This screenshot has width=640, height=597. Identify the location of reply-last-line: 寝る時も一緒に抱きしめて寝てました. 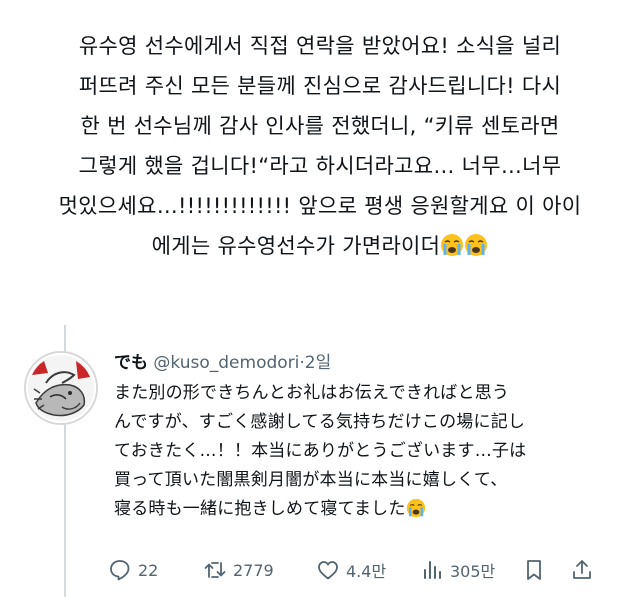
(369, 511).